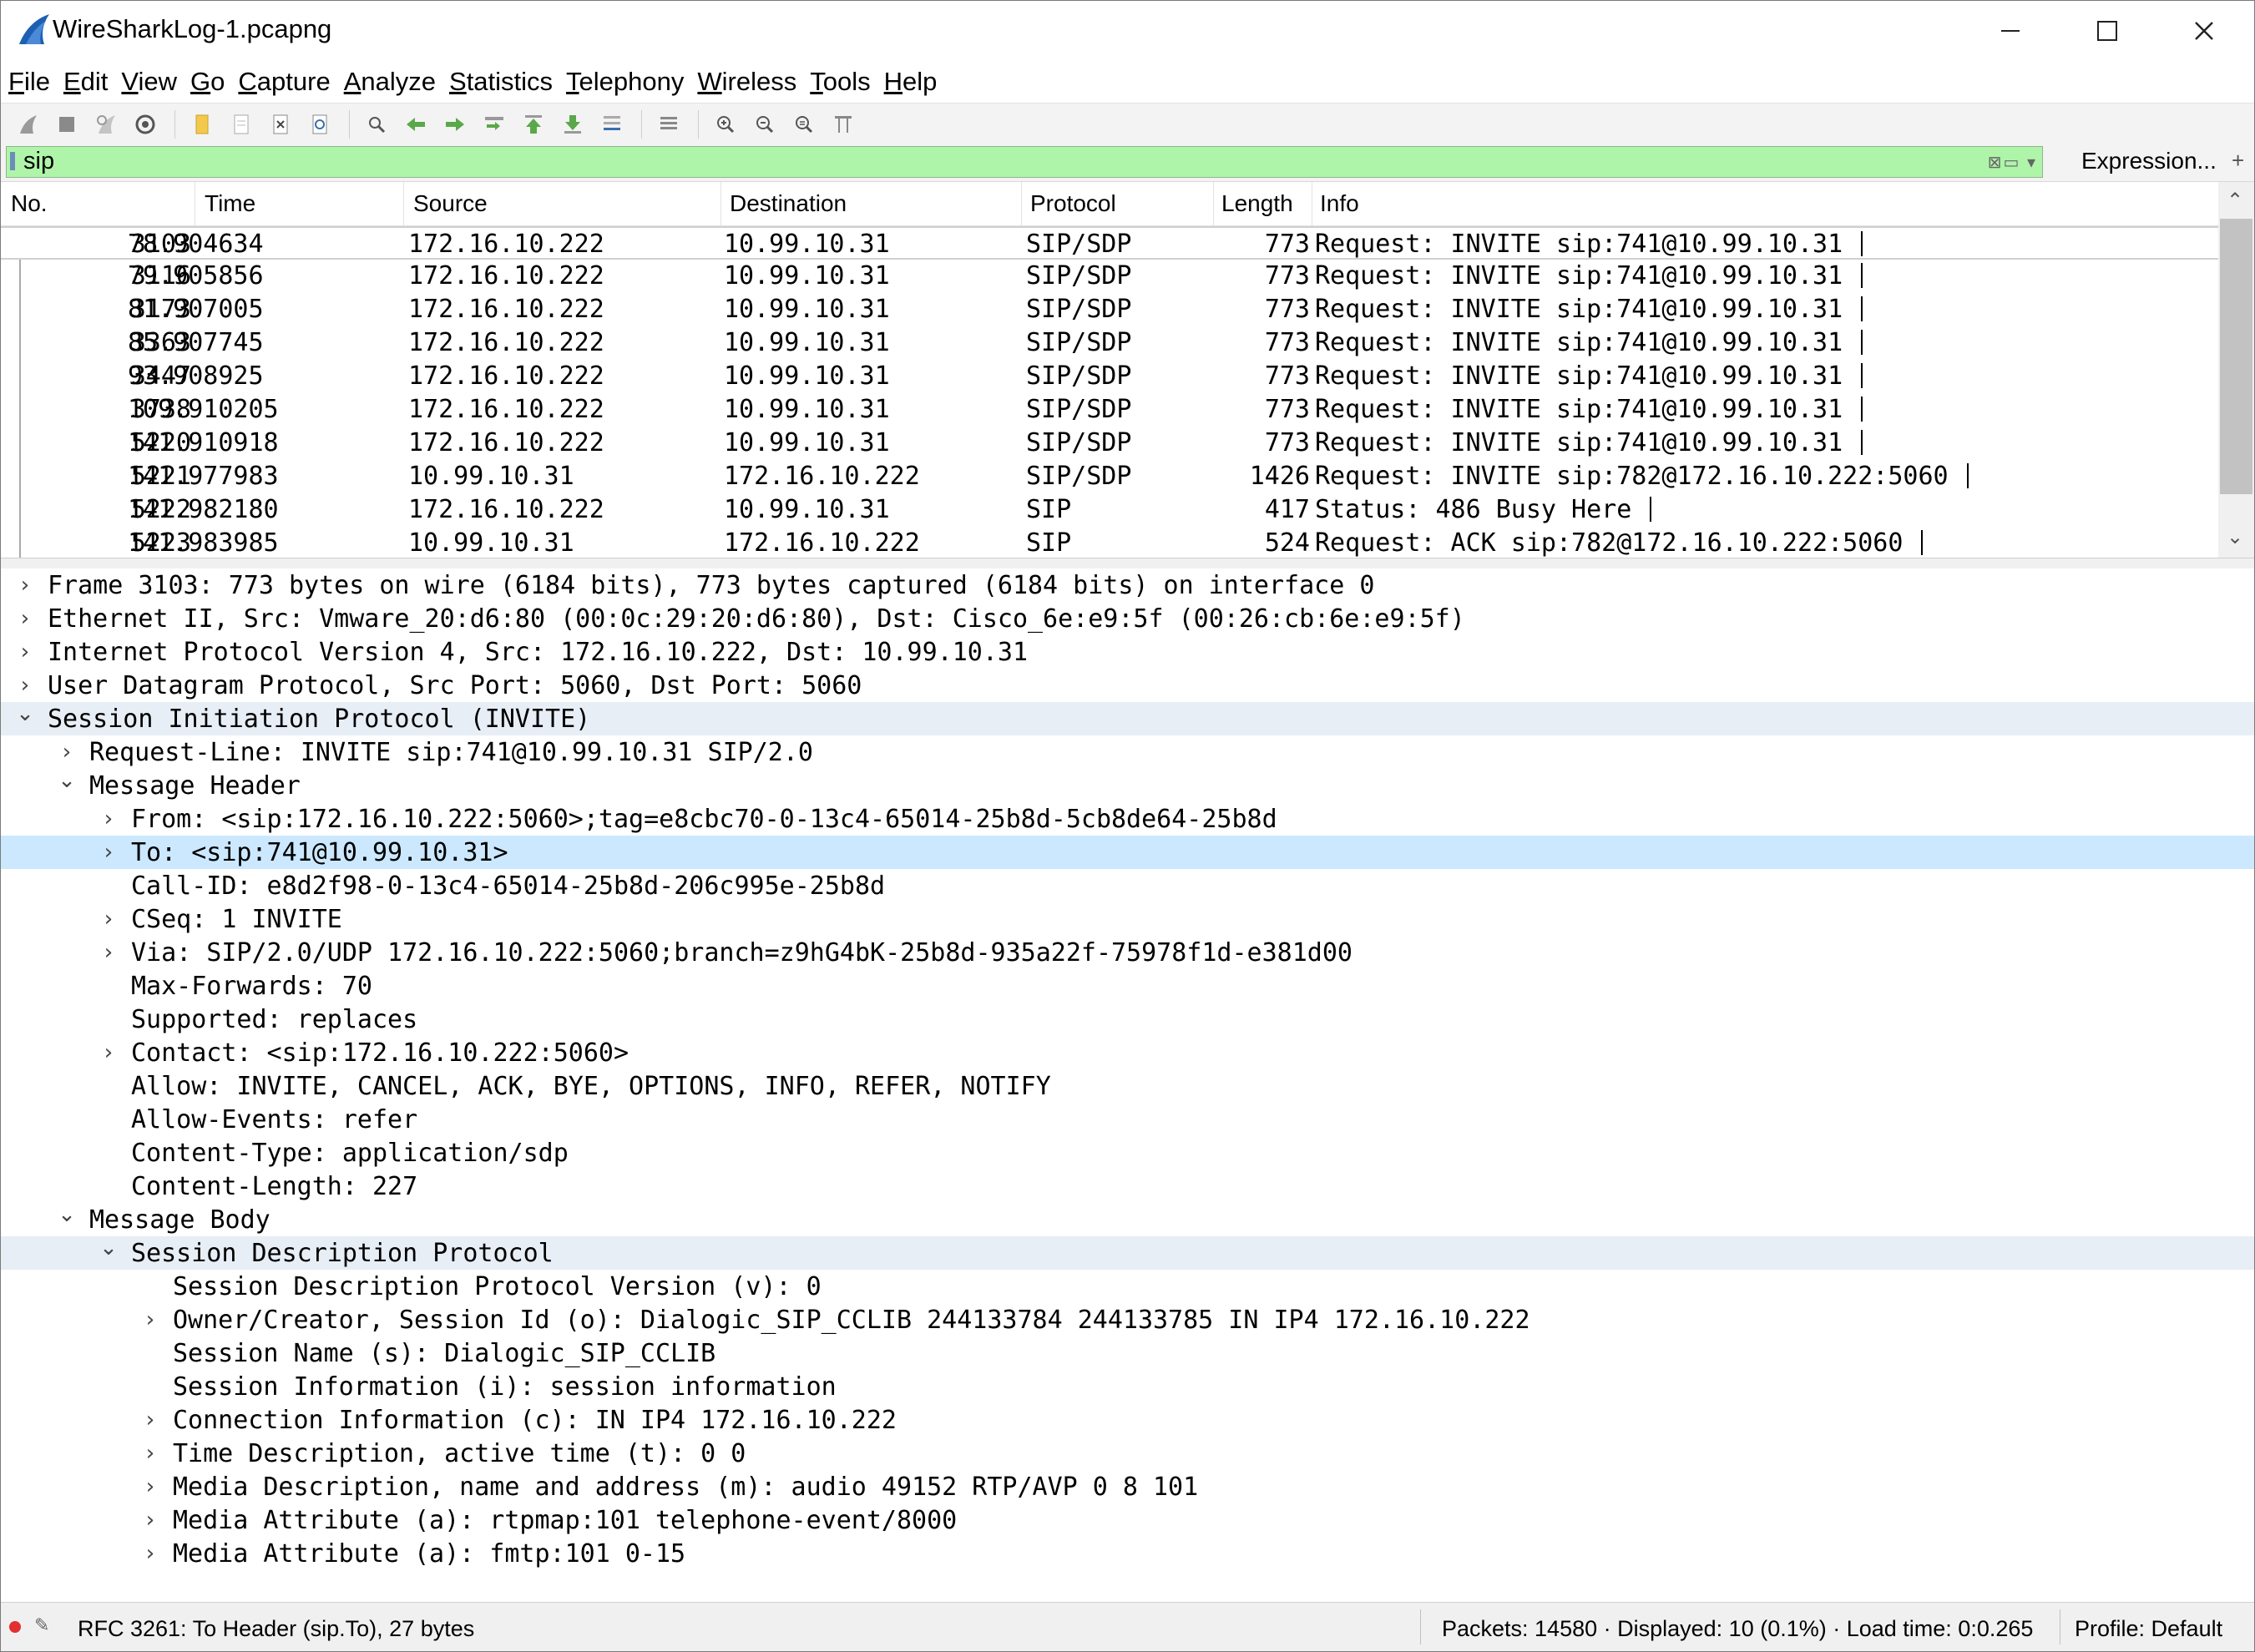 The height and width of the screenshot is (1652, 2255). I want to click on detail-row: ⌄ Session Initiation Protocol (INVITE), so click(1127, 718).